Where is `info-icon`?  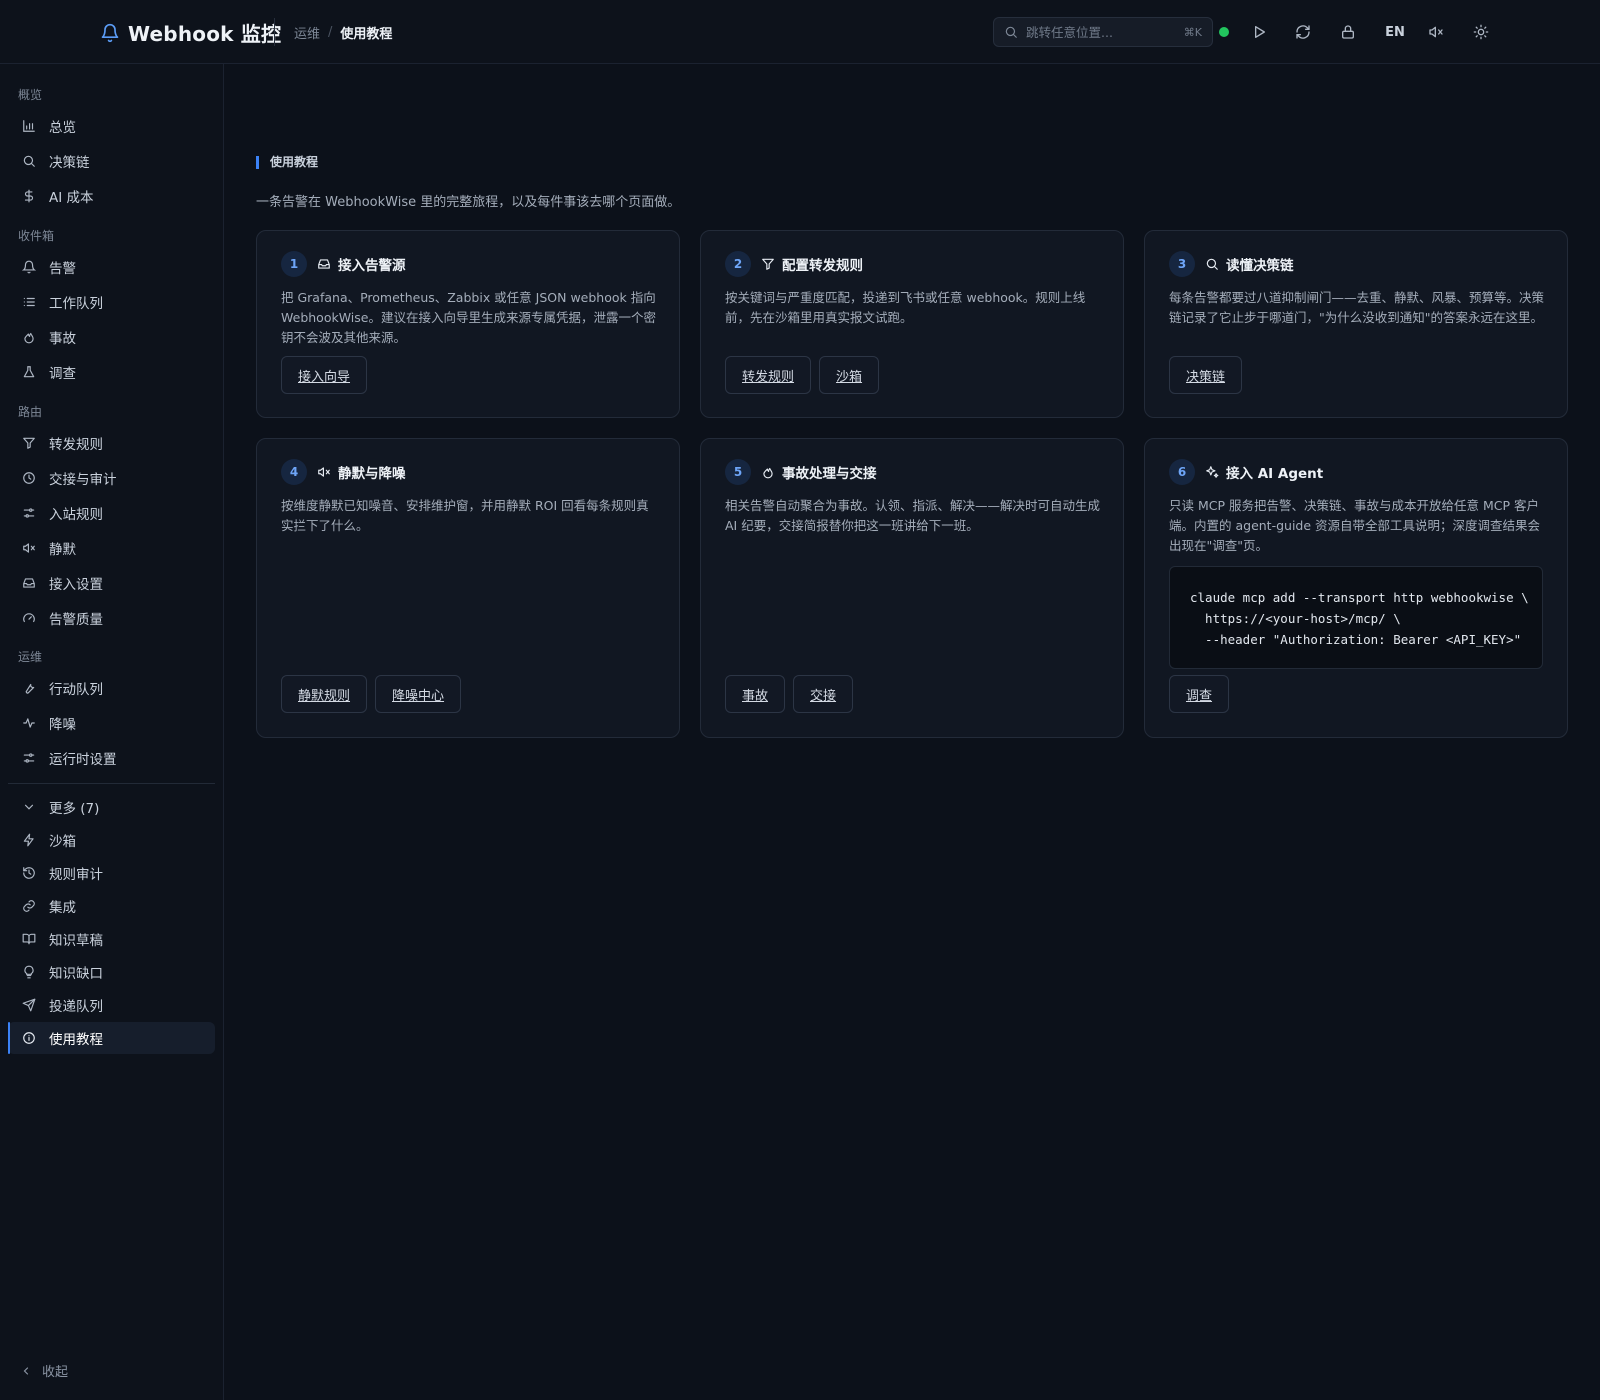
info-icon is located at coordinates (29, 1038).